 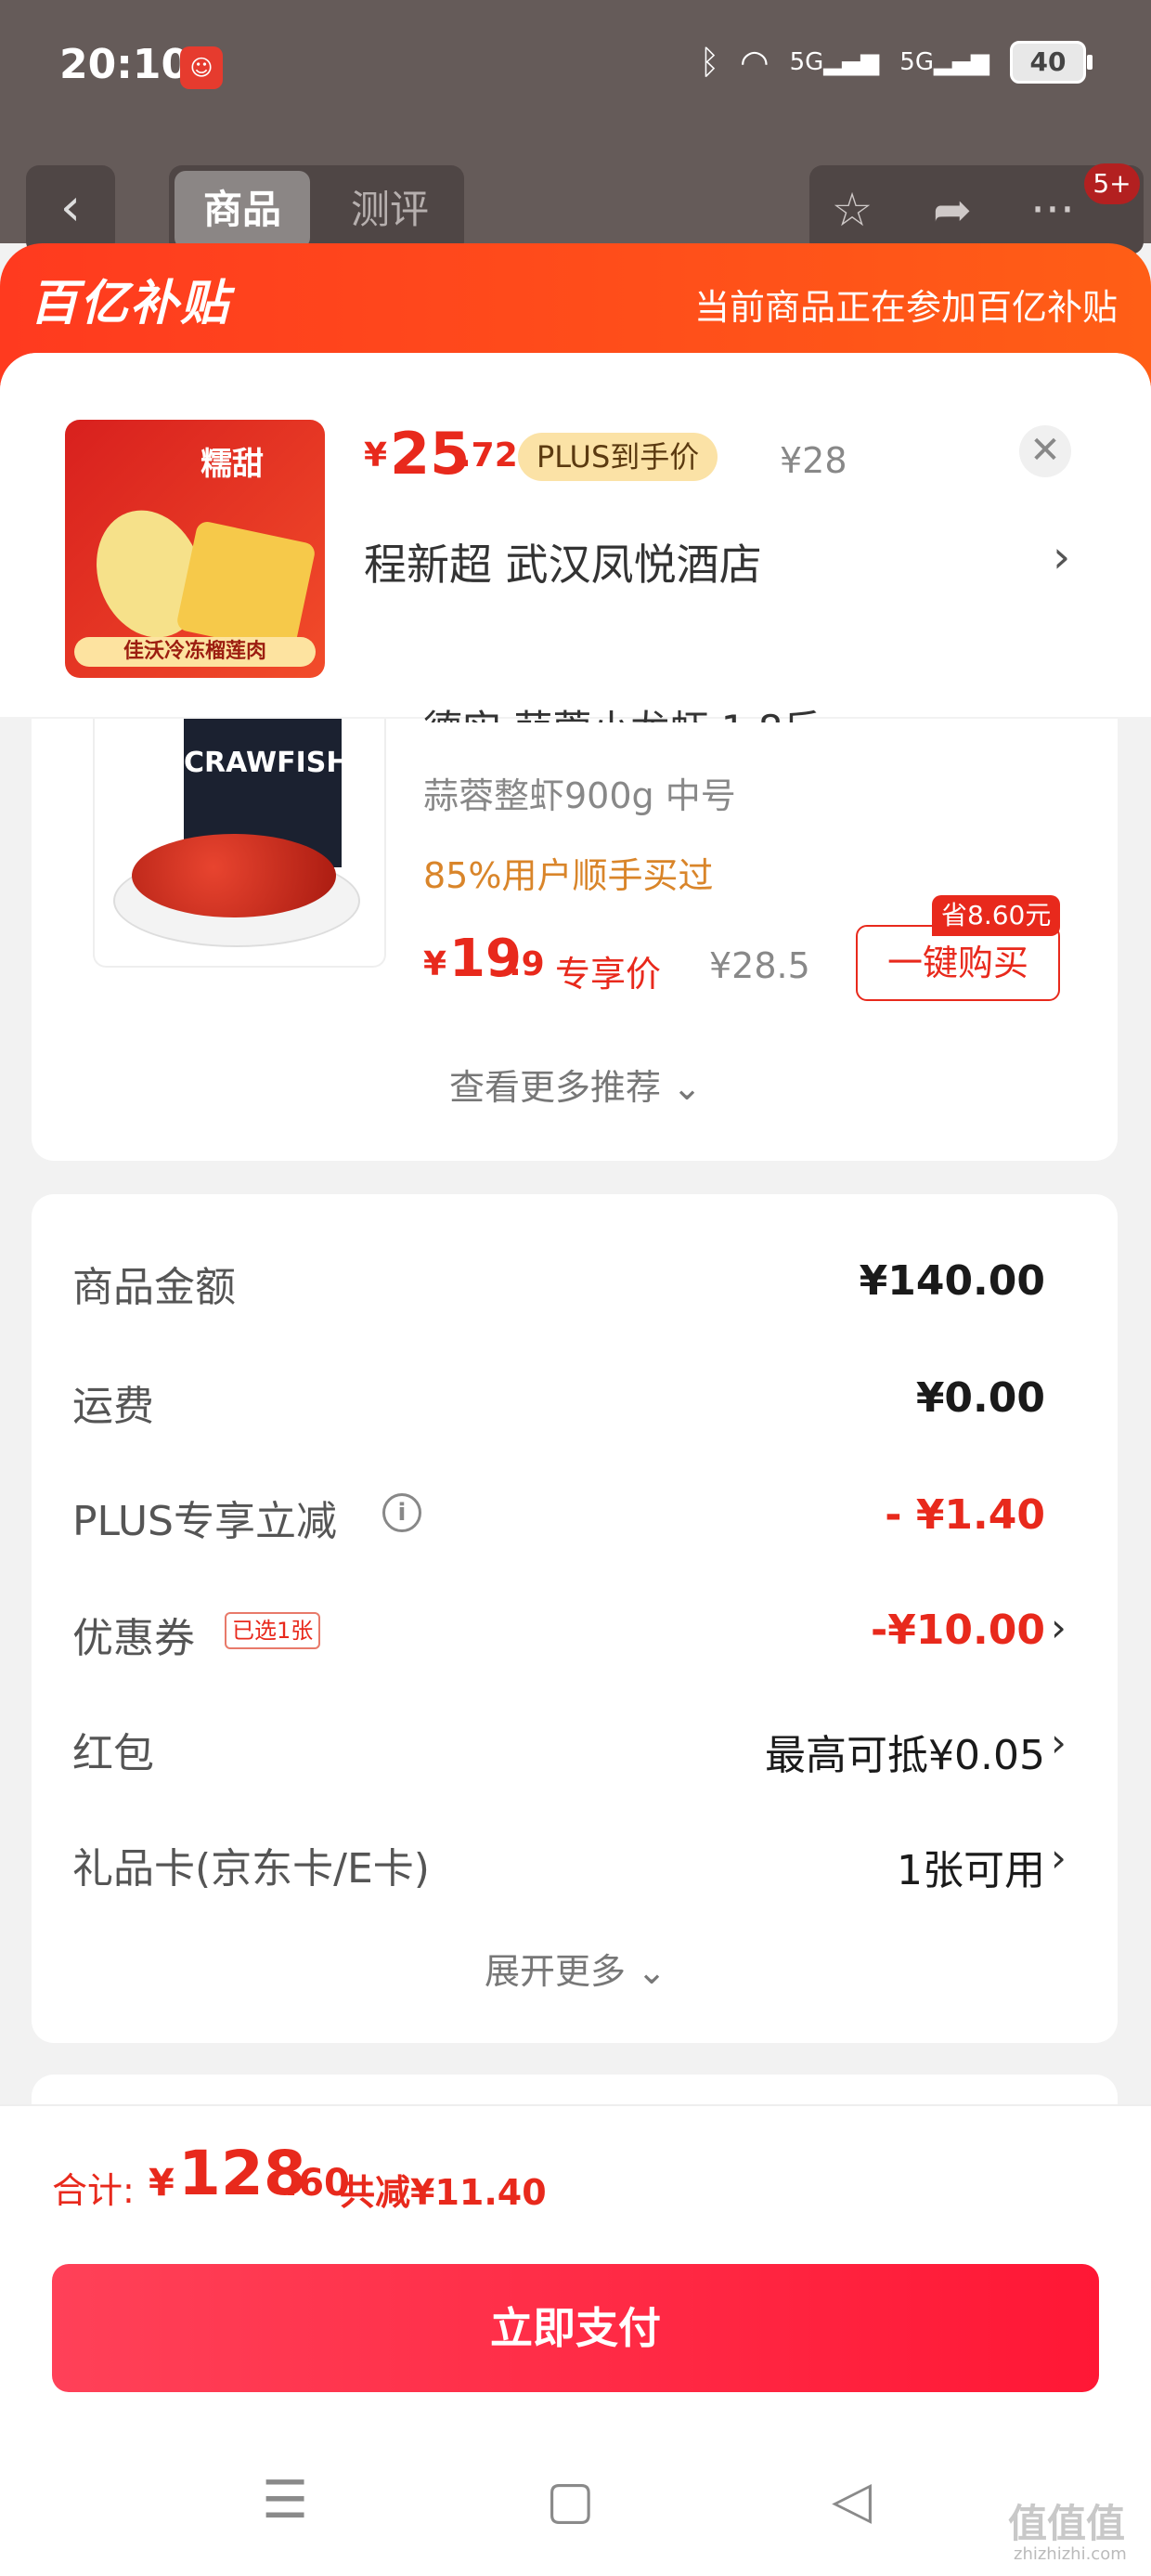 What do you see at coordinates (1045, 451) in the screenshot?
I see `close-button: ✕` at bounding box center [1045, 451].